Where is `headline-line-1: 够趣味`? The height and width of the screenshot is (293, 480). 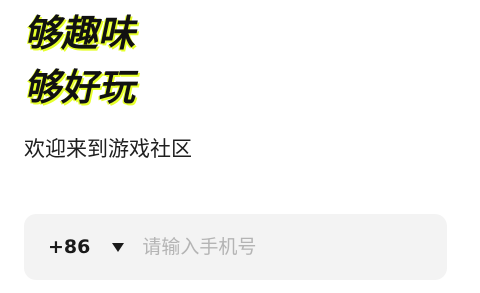
headline-line-1: 够趣味 is located at coordinates (82, 33).